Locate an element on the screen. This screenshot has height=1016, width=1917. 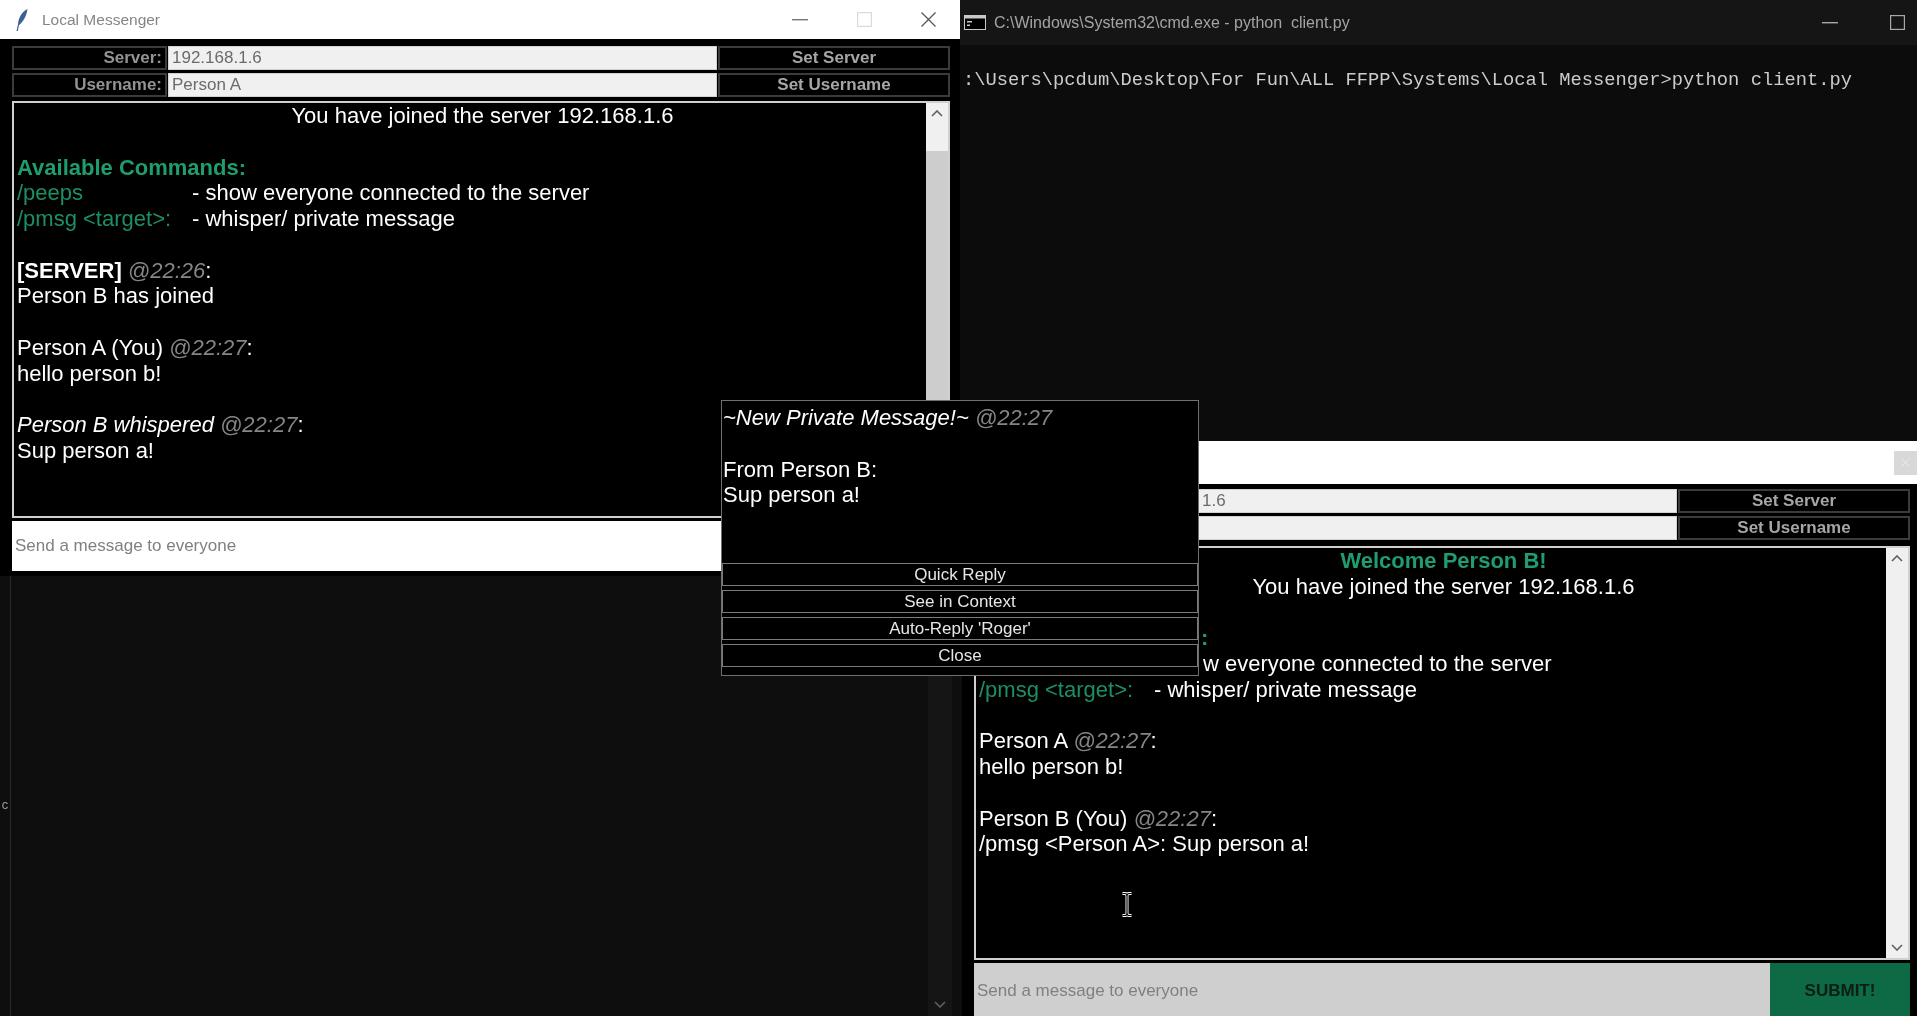
username-field: Person A is located at coordinates (442, 85).